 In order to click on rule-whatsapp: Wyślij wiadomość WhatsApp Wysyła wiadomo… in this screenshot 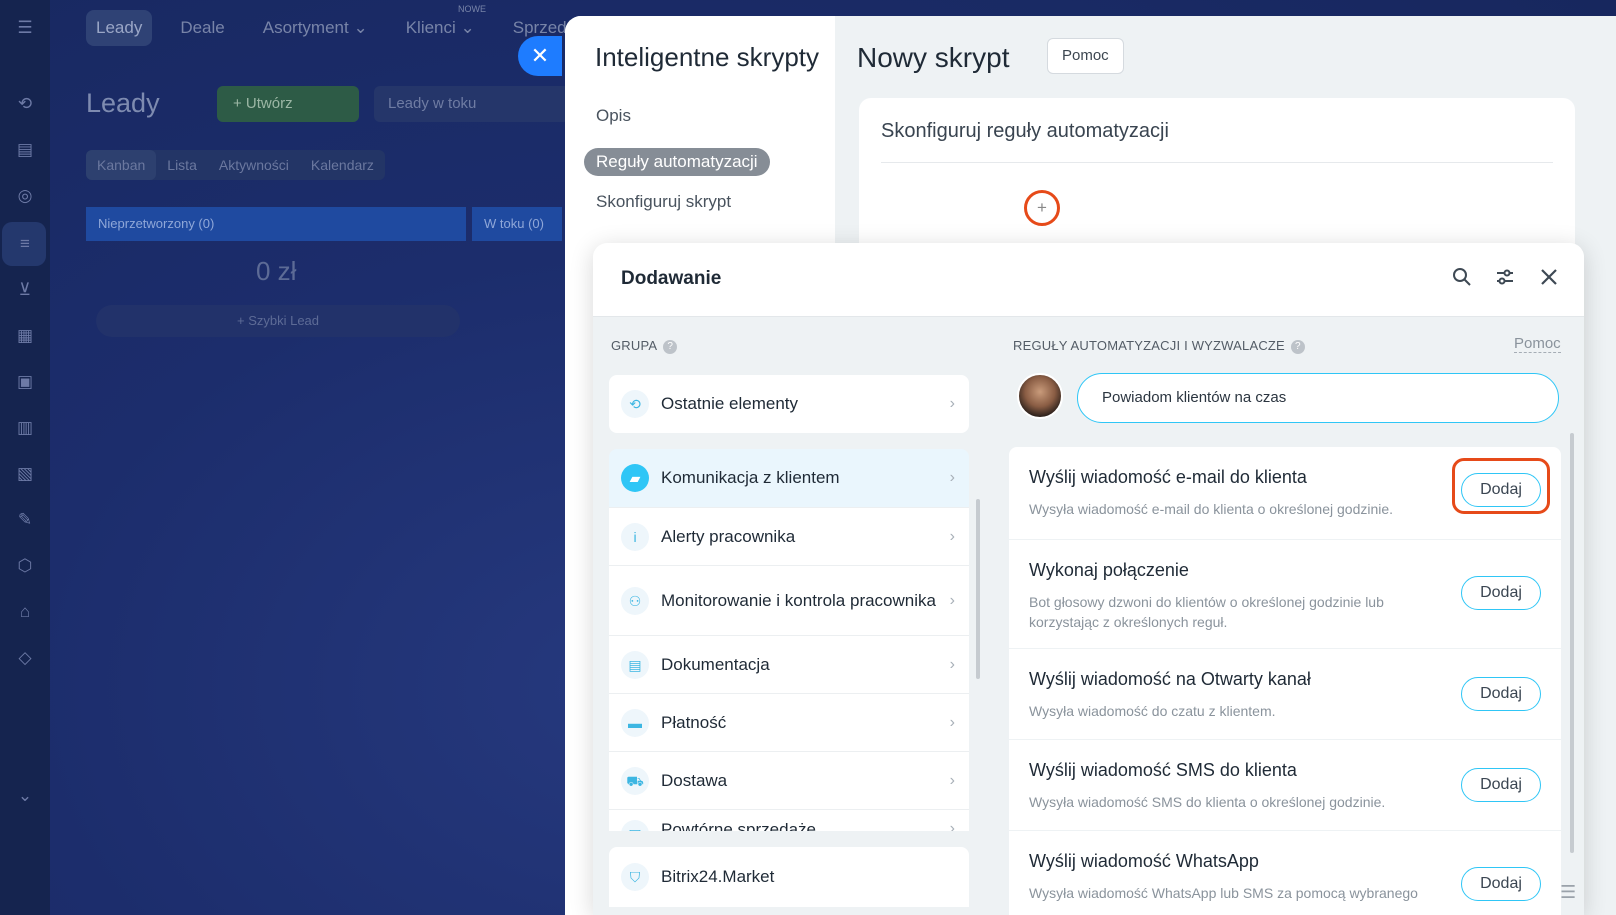, I will do `click(1285, 873)`.